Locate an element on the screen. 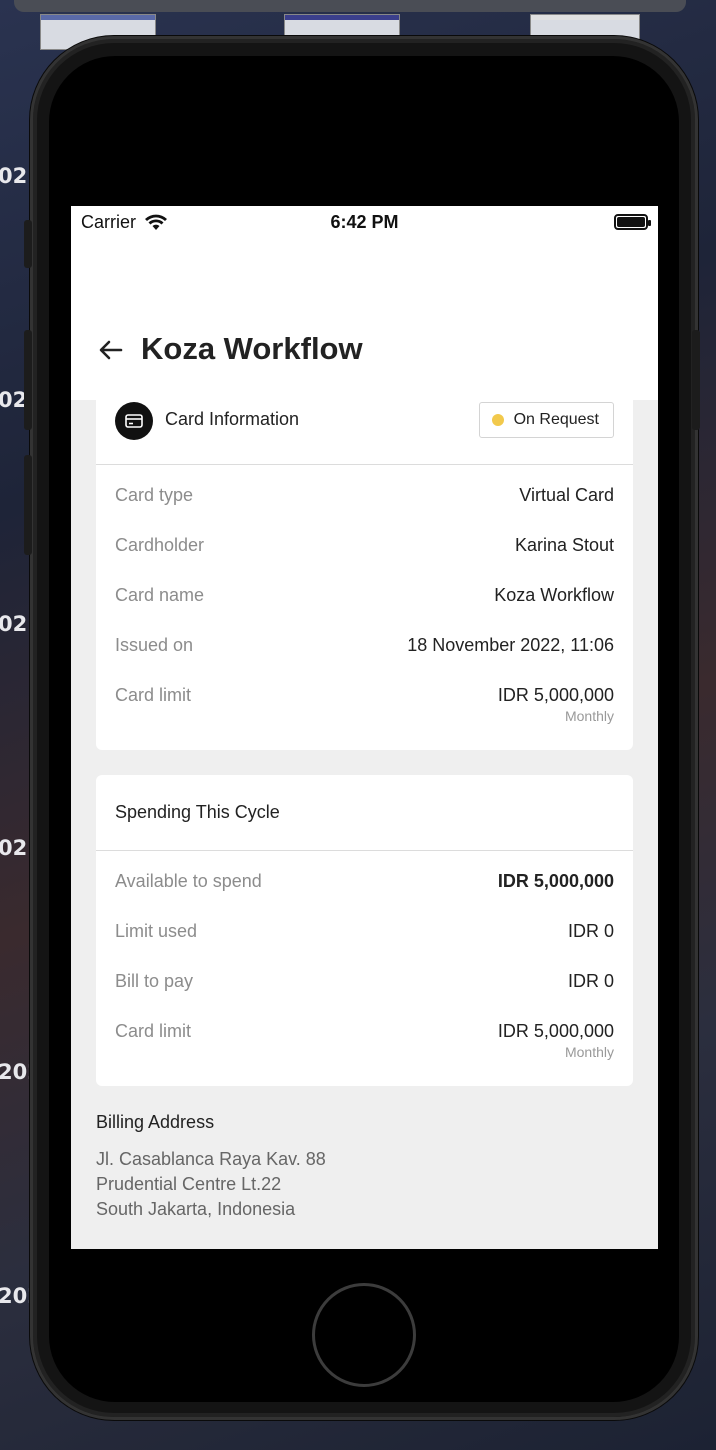  row-value: 18 November 2022, 11:06 is located at coordinates (510, 645).